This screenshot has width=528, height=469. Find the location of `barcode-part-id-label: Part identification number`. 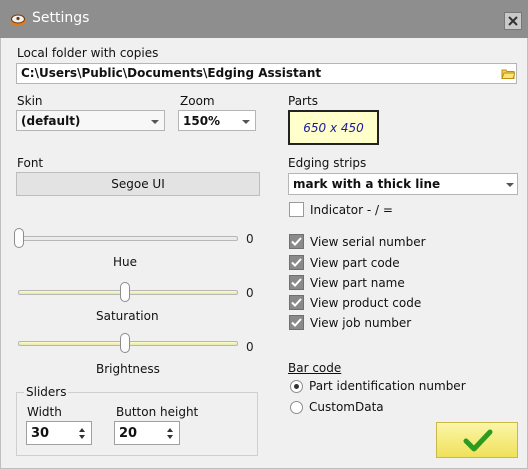

barcode-part-id-label: Part identification number is located at coordinates (387, 386).